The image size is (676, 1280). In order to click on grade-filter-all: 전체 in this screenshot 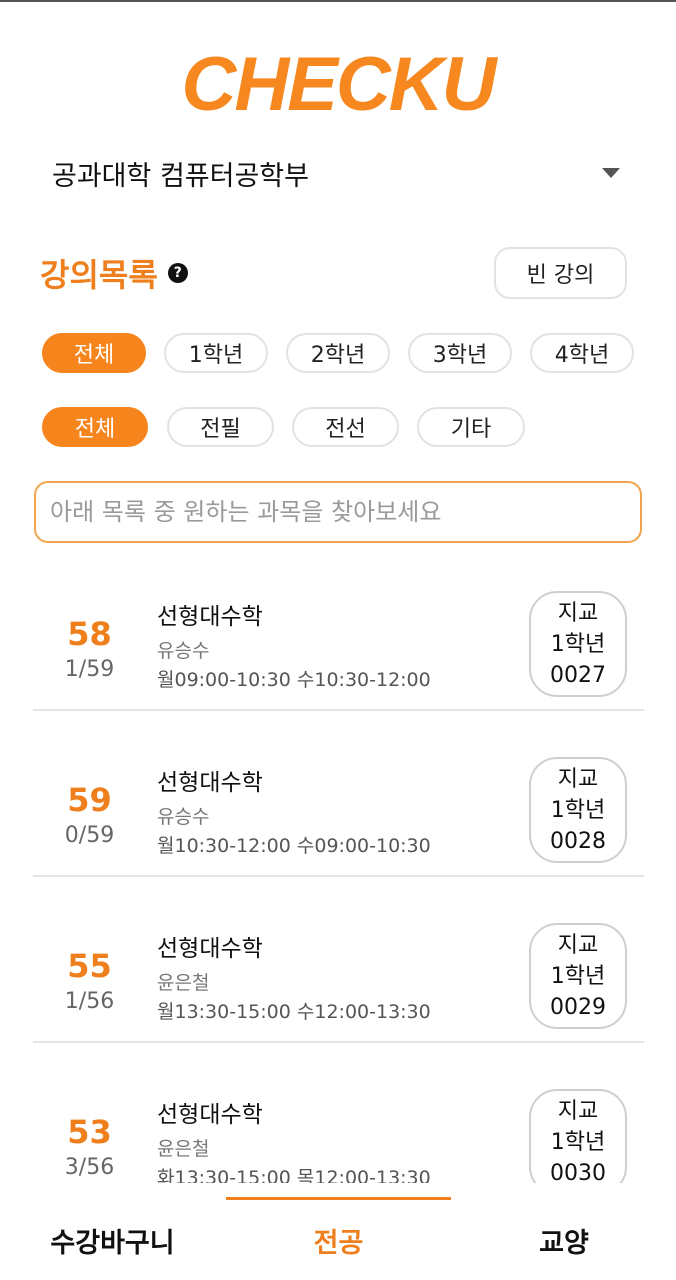, I will do `click(94, 353)`.